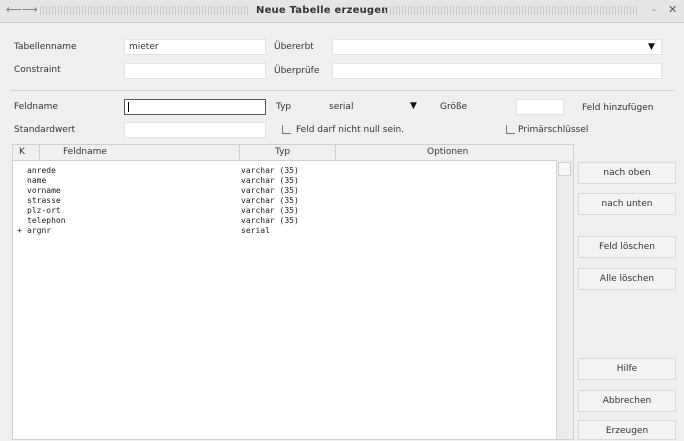 Image resolution: width=684 pixels, height=441 pixels. What do you see at coordinates (283, 231) in the screenshot?
I see `table-row: + argnr serial` at bounding box center [283, 231].